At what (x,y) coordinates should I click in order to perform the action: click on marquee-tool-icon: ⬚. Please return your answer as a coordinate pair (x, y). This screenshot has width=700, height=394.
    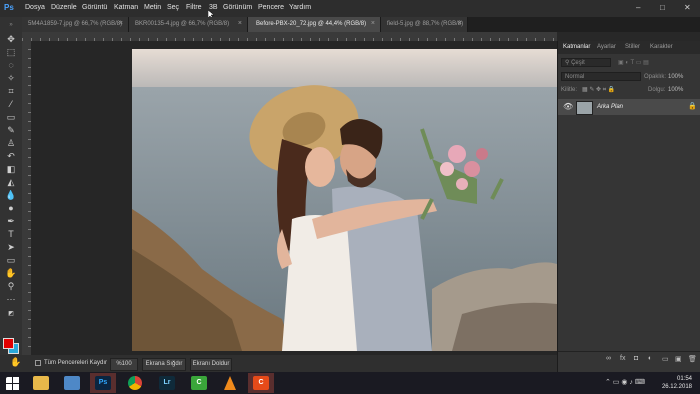
    Looking at the image, I should click on (11, 52).